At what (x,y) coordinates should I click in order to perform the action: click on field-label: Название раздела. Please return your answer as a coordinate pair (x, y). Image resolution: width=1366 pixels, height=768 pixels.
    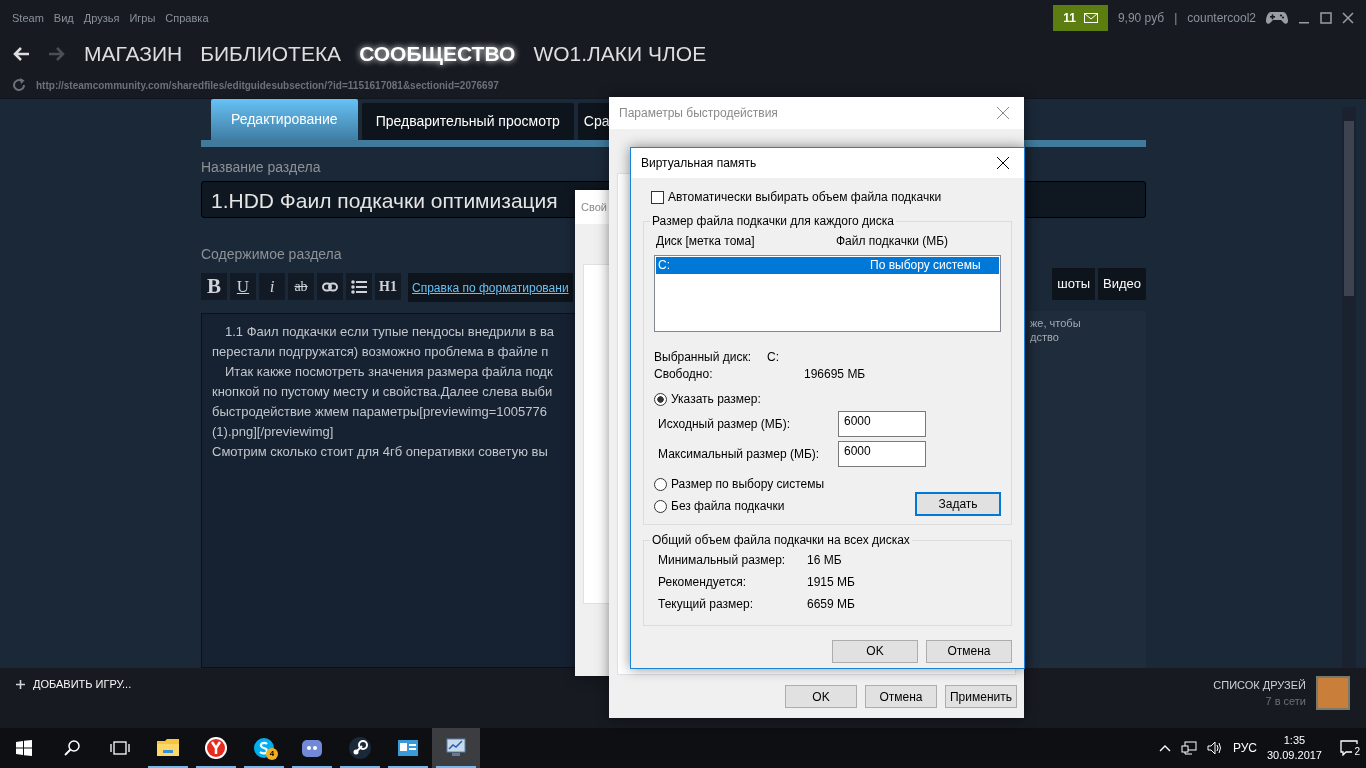
    Looking at the image, I should click on (261, 167).